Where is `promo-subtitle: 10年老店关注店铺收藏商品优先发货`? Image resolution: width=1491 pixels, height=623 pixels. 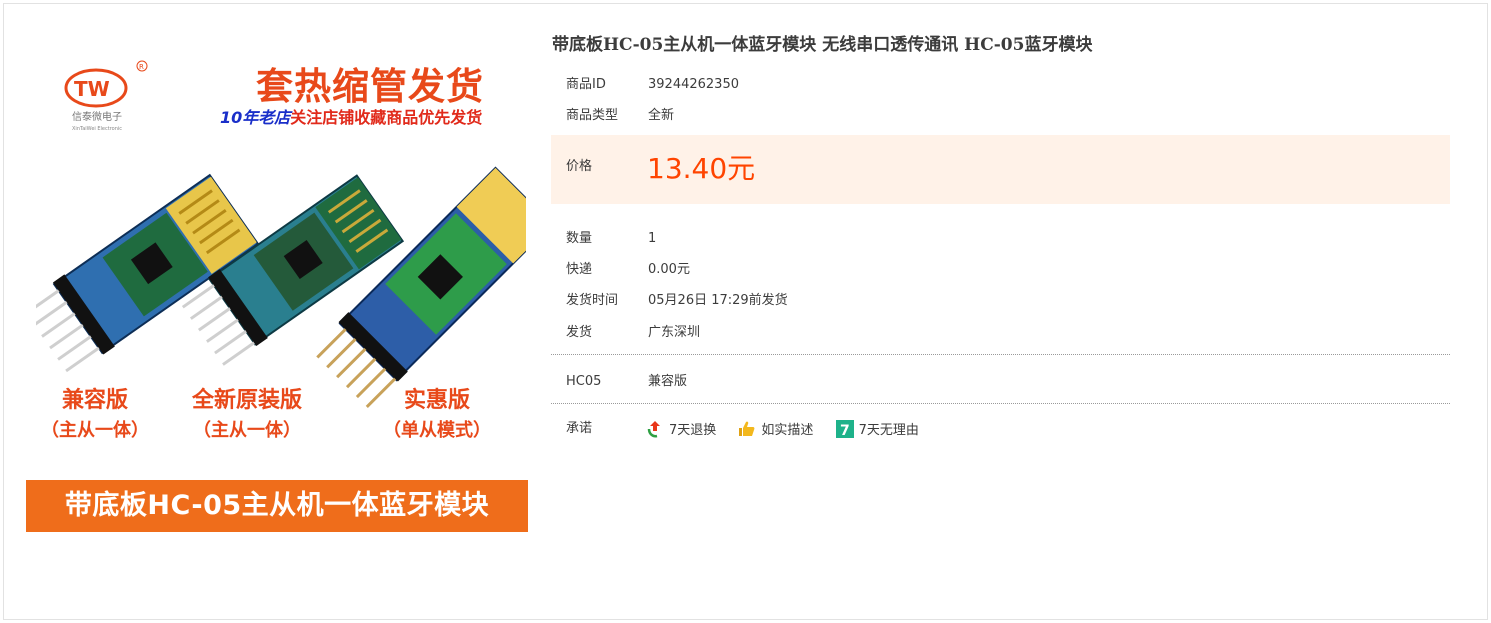 promo-subtitle: 10年老店关注店铺收藏商品优先发货 is located at coordinates (351, 116).